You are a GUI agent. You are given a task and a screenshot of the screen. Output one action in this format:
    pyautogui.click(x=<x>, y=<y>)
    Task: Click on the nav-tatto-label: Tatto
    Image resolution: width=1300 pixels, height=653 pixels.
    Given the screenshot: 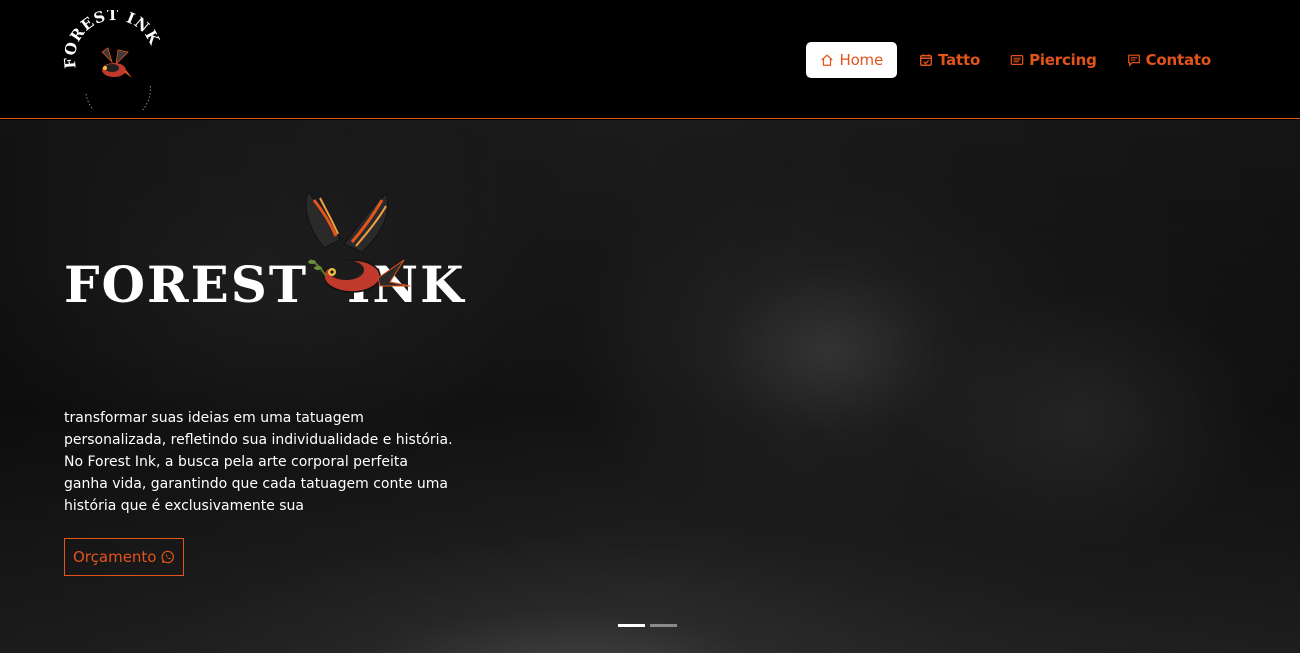 What is the action you would take?
    pyautogui.click(x=959, y=60)
    